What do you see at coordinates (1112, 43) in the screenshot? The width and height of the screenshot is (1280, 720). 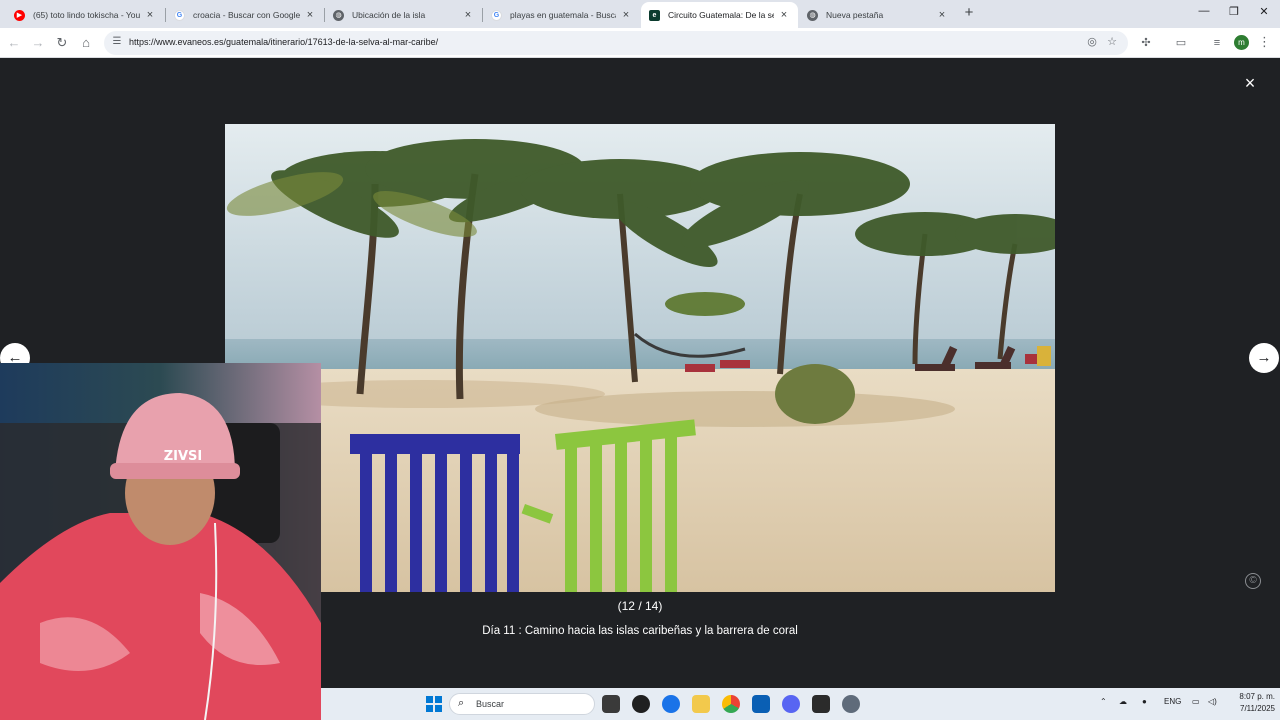 I see `star-icon: ☆` at bounding box center [1112, 43].